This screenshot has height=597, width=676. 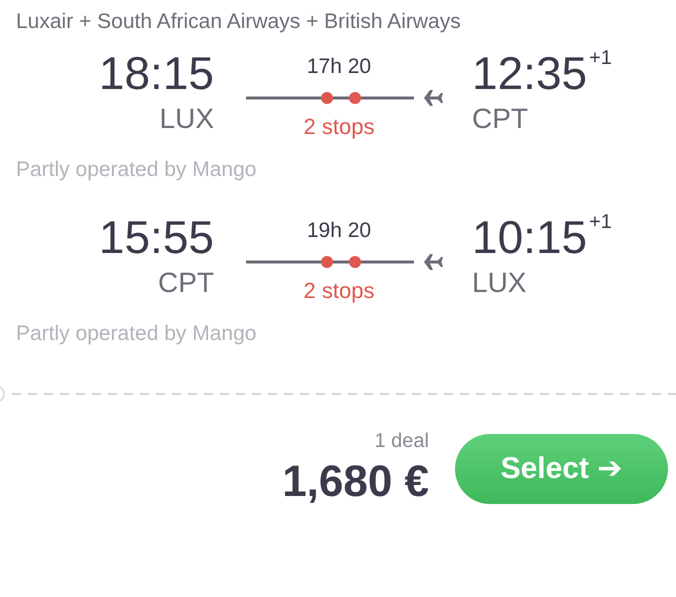 I want to click on airline-names: Luxair + South African Airways + British Airways, so click(x=238, y=22).